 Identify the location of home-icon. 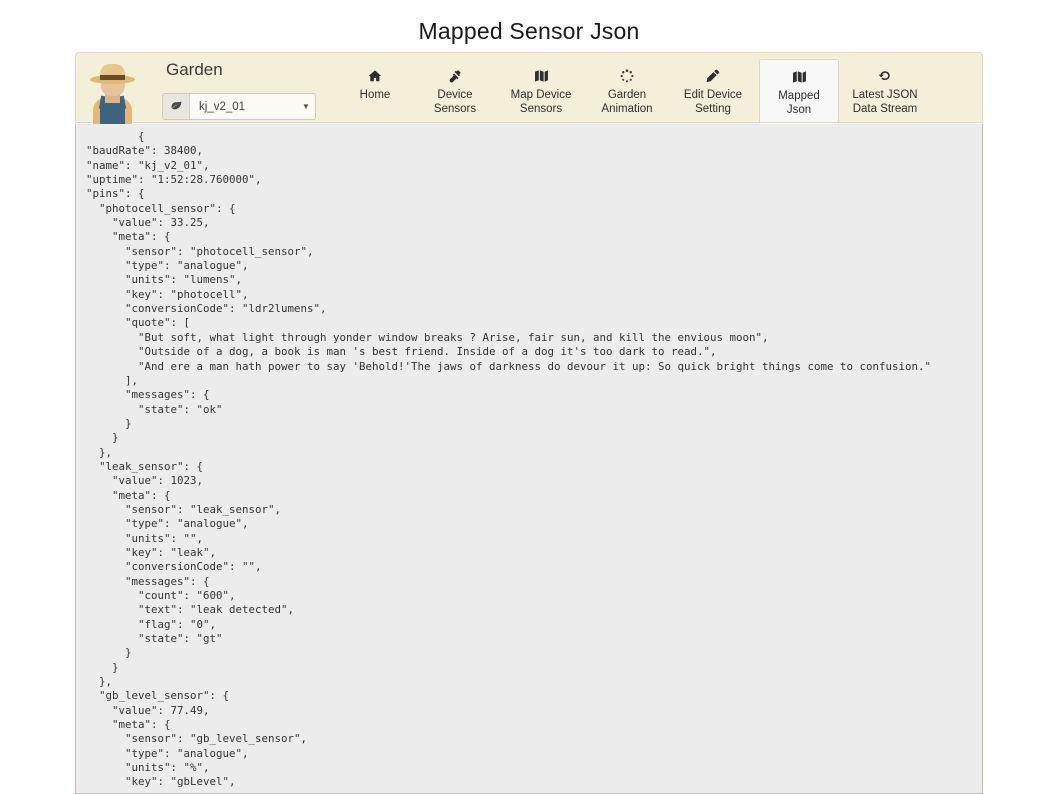
(375, 75).